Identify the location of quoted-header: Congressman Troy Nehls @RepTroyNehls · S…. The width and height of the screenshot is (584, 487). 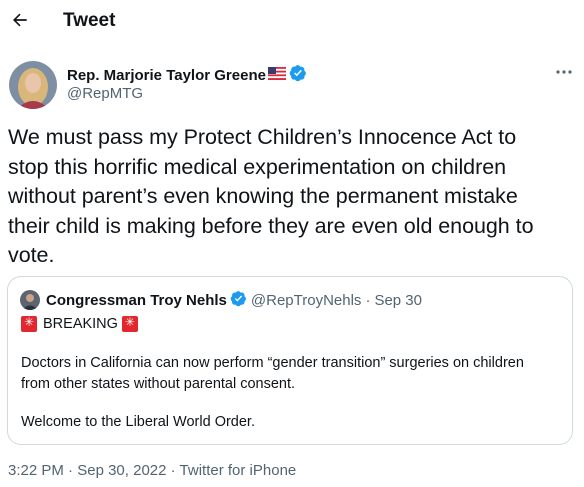
(234, 300).